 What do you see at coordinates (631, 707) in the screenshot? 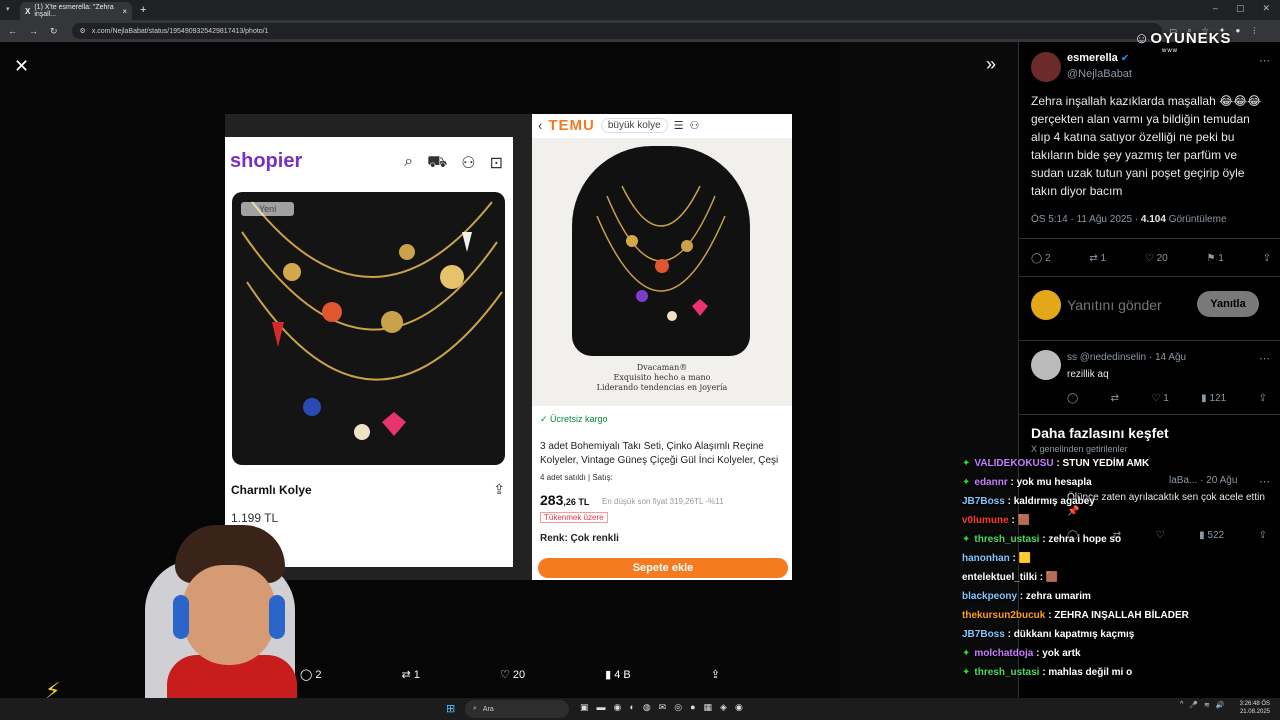
I see `edge-icon: ◐` at bounding box center [631, 707].